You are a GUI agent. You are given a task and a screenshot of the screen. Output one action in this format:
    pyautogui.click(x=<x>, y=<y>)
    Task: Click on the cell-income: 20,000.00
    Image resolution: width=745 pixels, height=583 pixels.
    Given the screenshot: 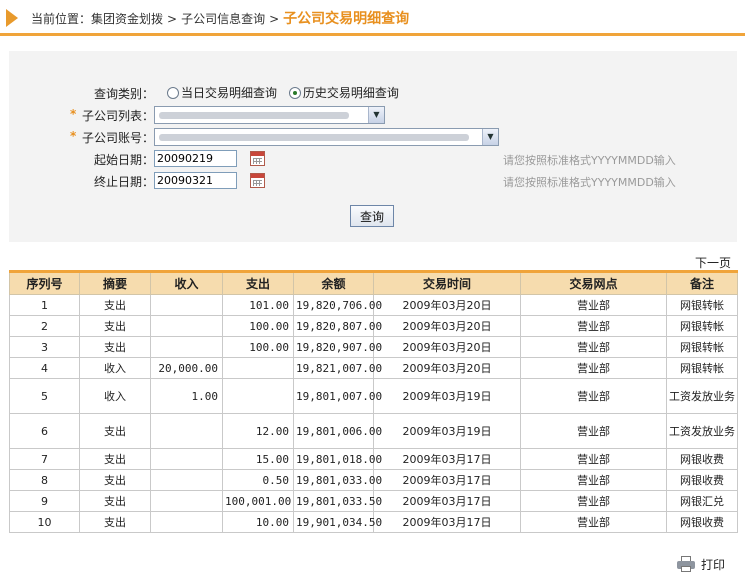 What is the action you would take?
    pyautogui.click(x=186, y=368)
    